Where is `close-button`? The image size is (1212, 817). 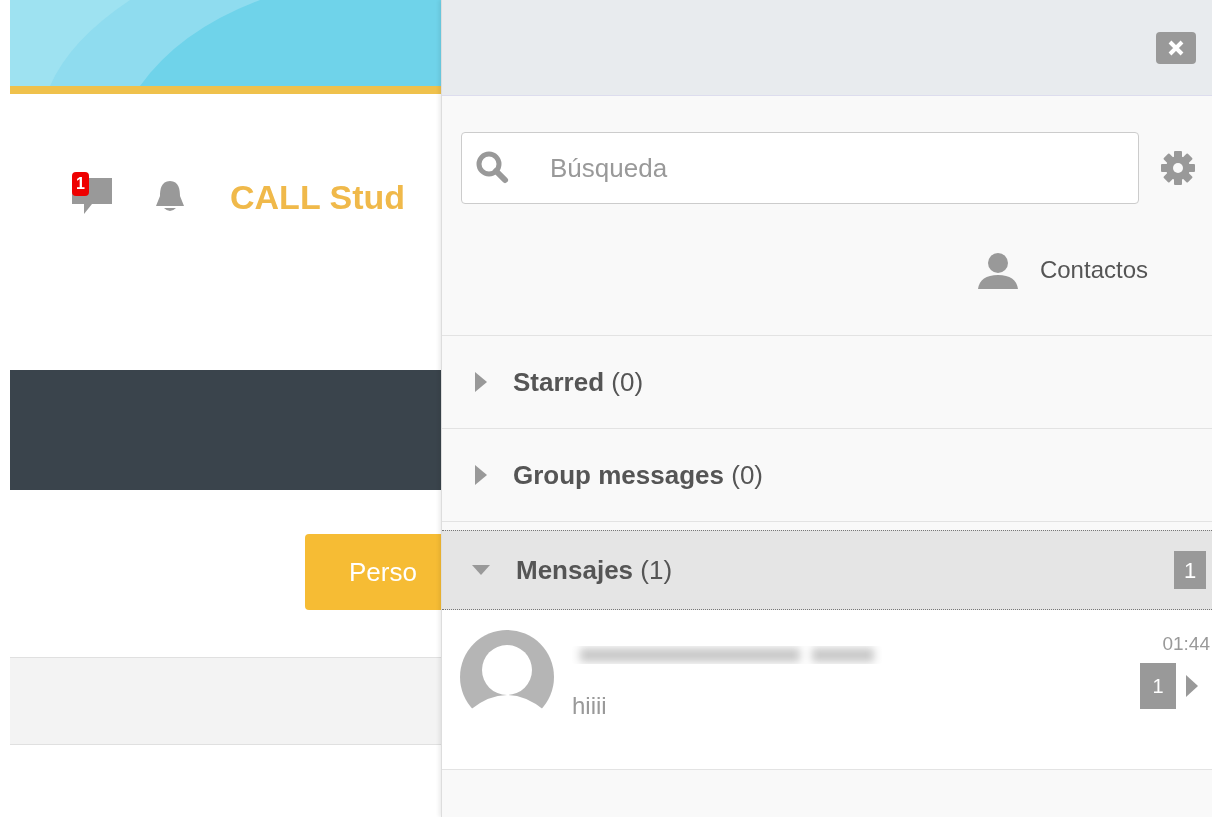 close-button is located at coordinates (1176, 47).